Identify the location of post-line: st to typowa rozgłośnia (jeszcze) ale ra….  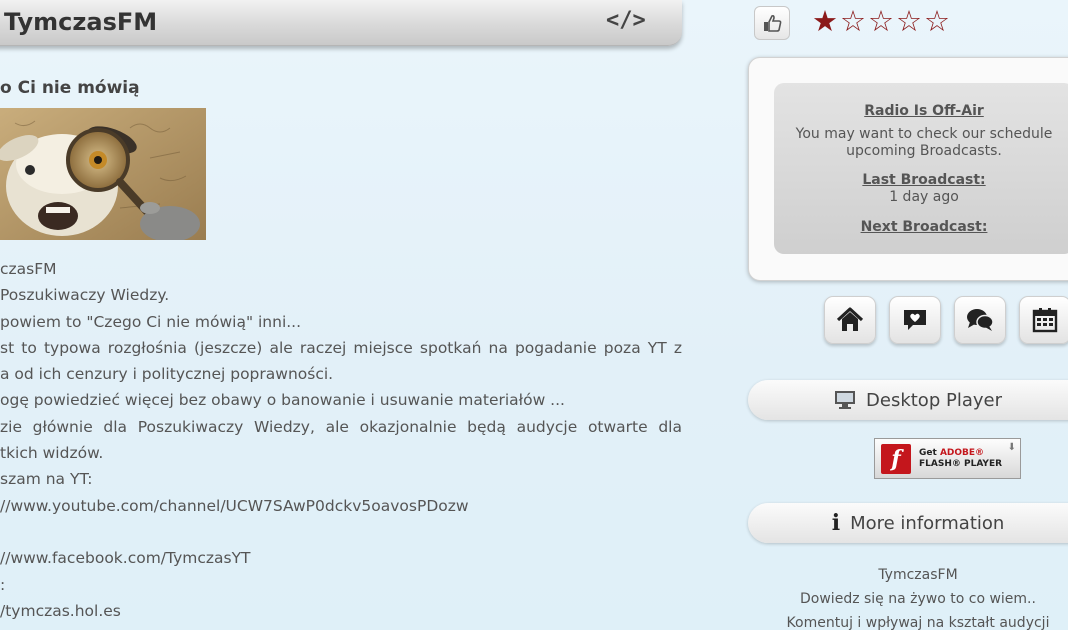
(341, 347).